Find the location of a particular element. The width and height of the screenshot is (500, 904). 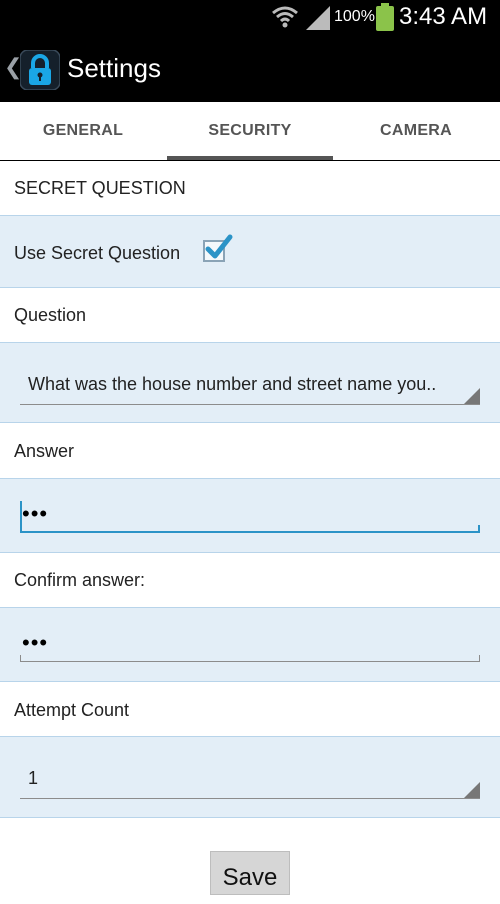

tab-selected-indicator is located at coordinates (250, 158).